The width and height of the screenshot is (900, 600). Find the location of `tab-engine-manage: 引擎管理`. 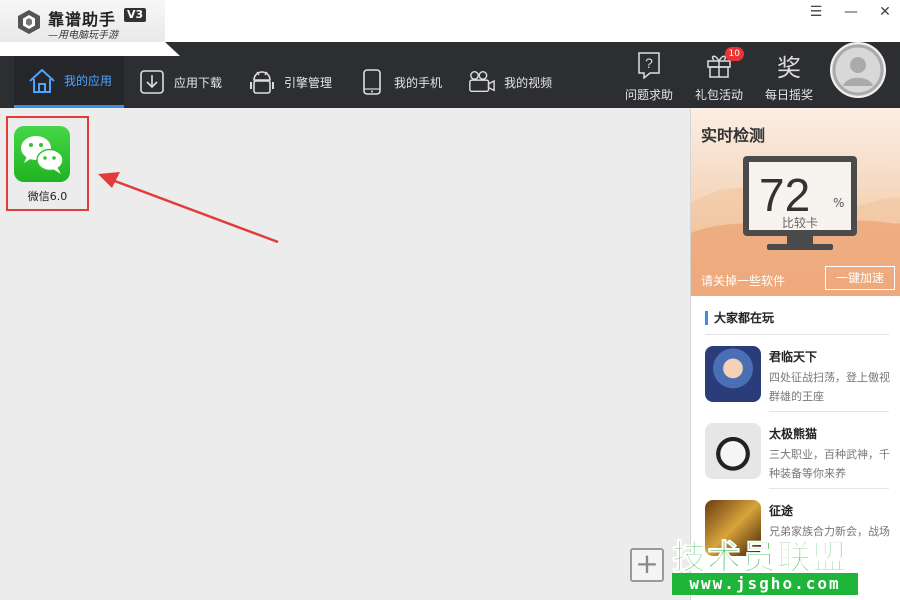

tab-engine-manage: 引擎管理 is located at coordinates (289, 82).